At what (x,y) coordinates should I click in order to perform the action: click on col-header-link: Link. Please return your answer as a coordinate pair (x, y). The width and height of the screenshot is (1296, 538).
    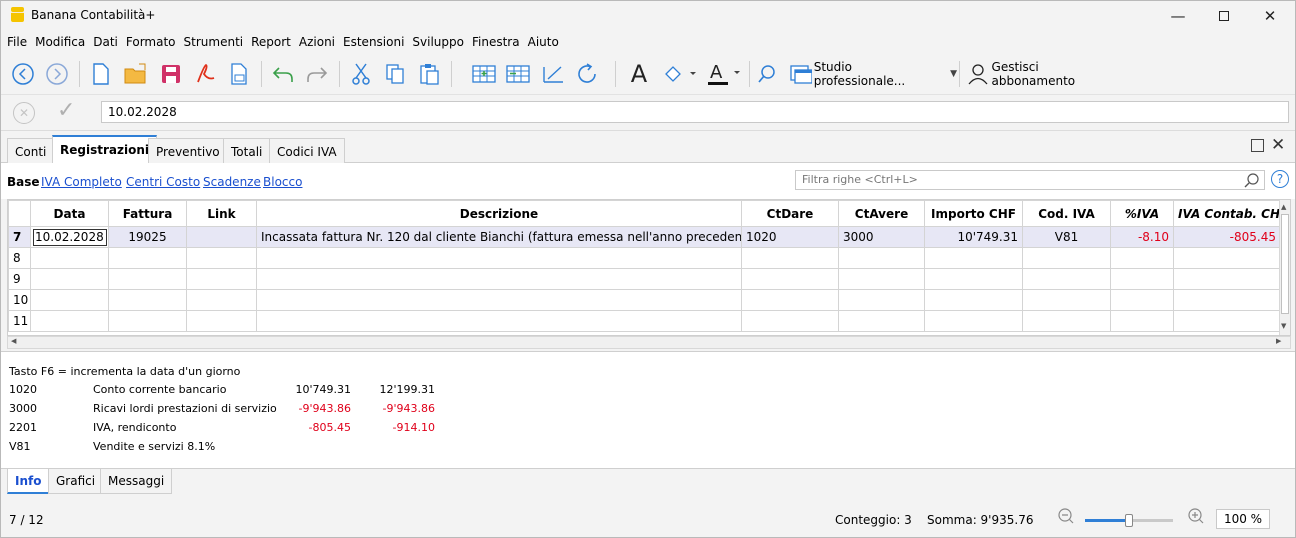
    Looking at the image, I should click on (221, 213).